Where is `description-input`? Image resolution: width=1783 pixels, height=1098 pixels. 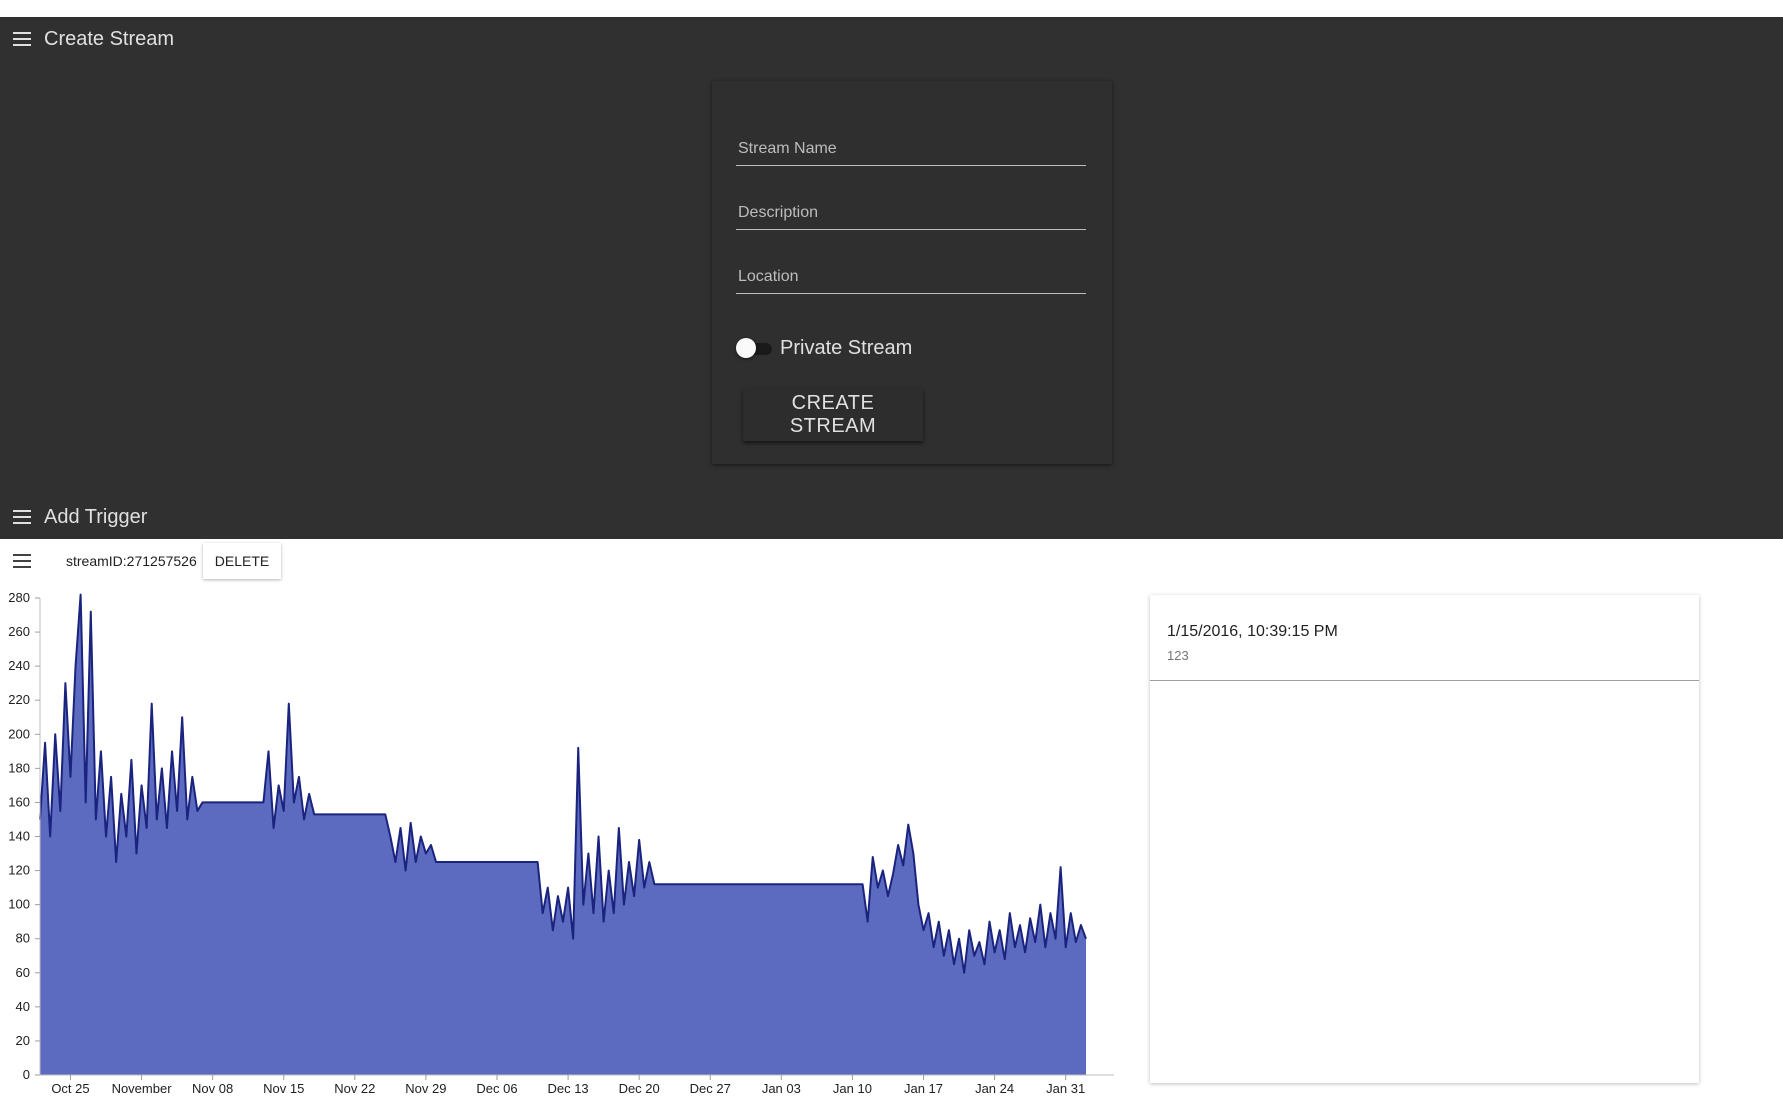
description-input is located at coordinates (913, 213).